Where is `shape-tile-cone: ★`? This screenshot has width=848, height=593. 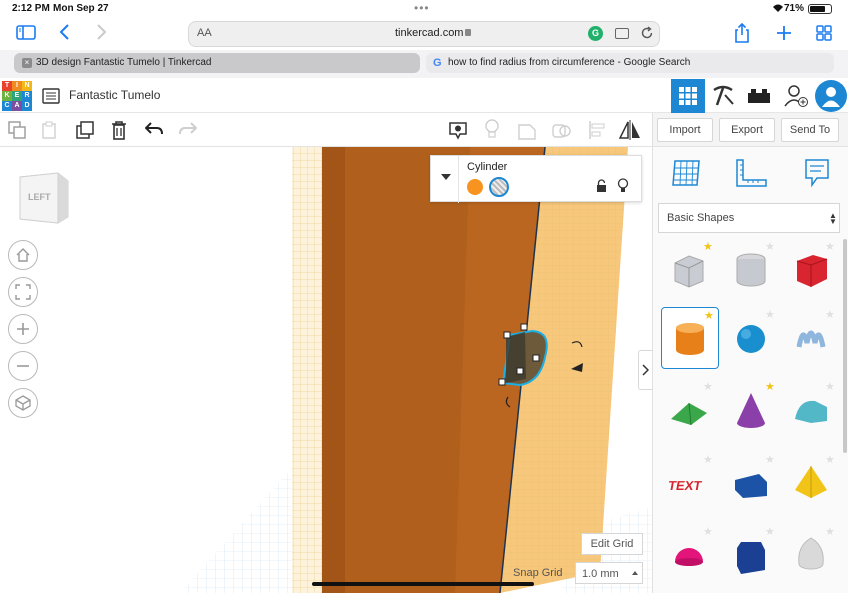
shape-tile-cone: ★ is located at coordinates (752, 410).